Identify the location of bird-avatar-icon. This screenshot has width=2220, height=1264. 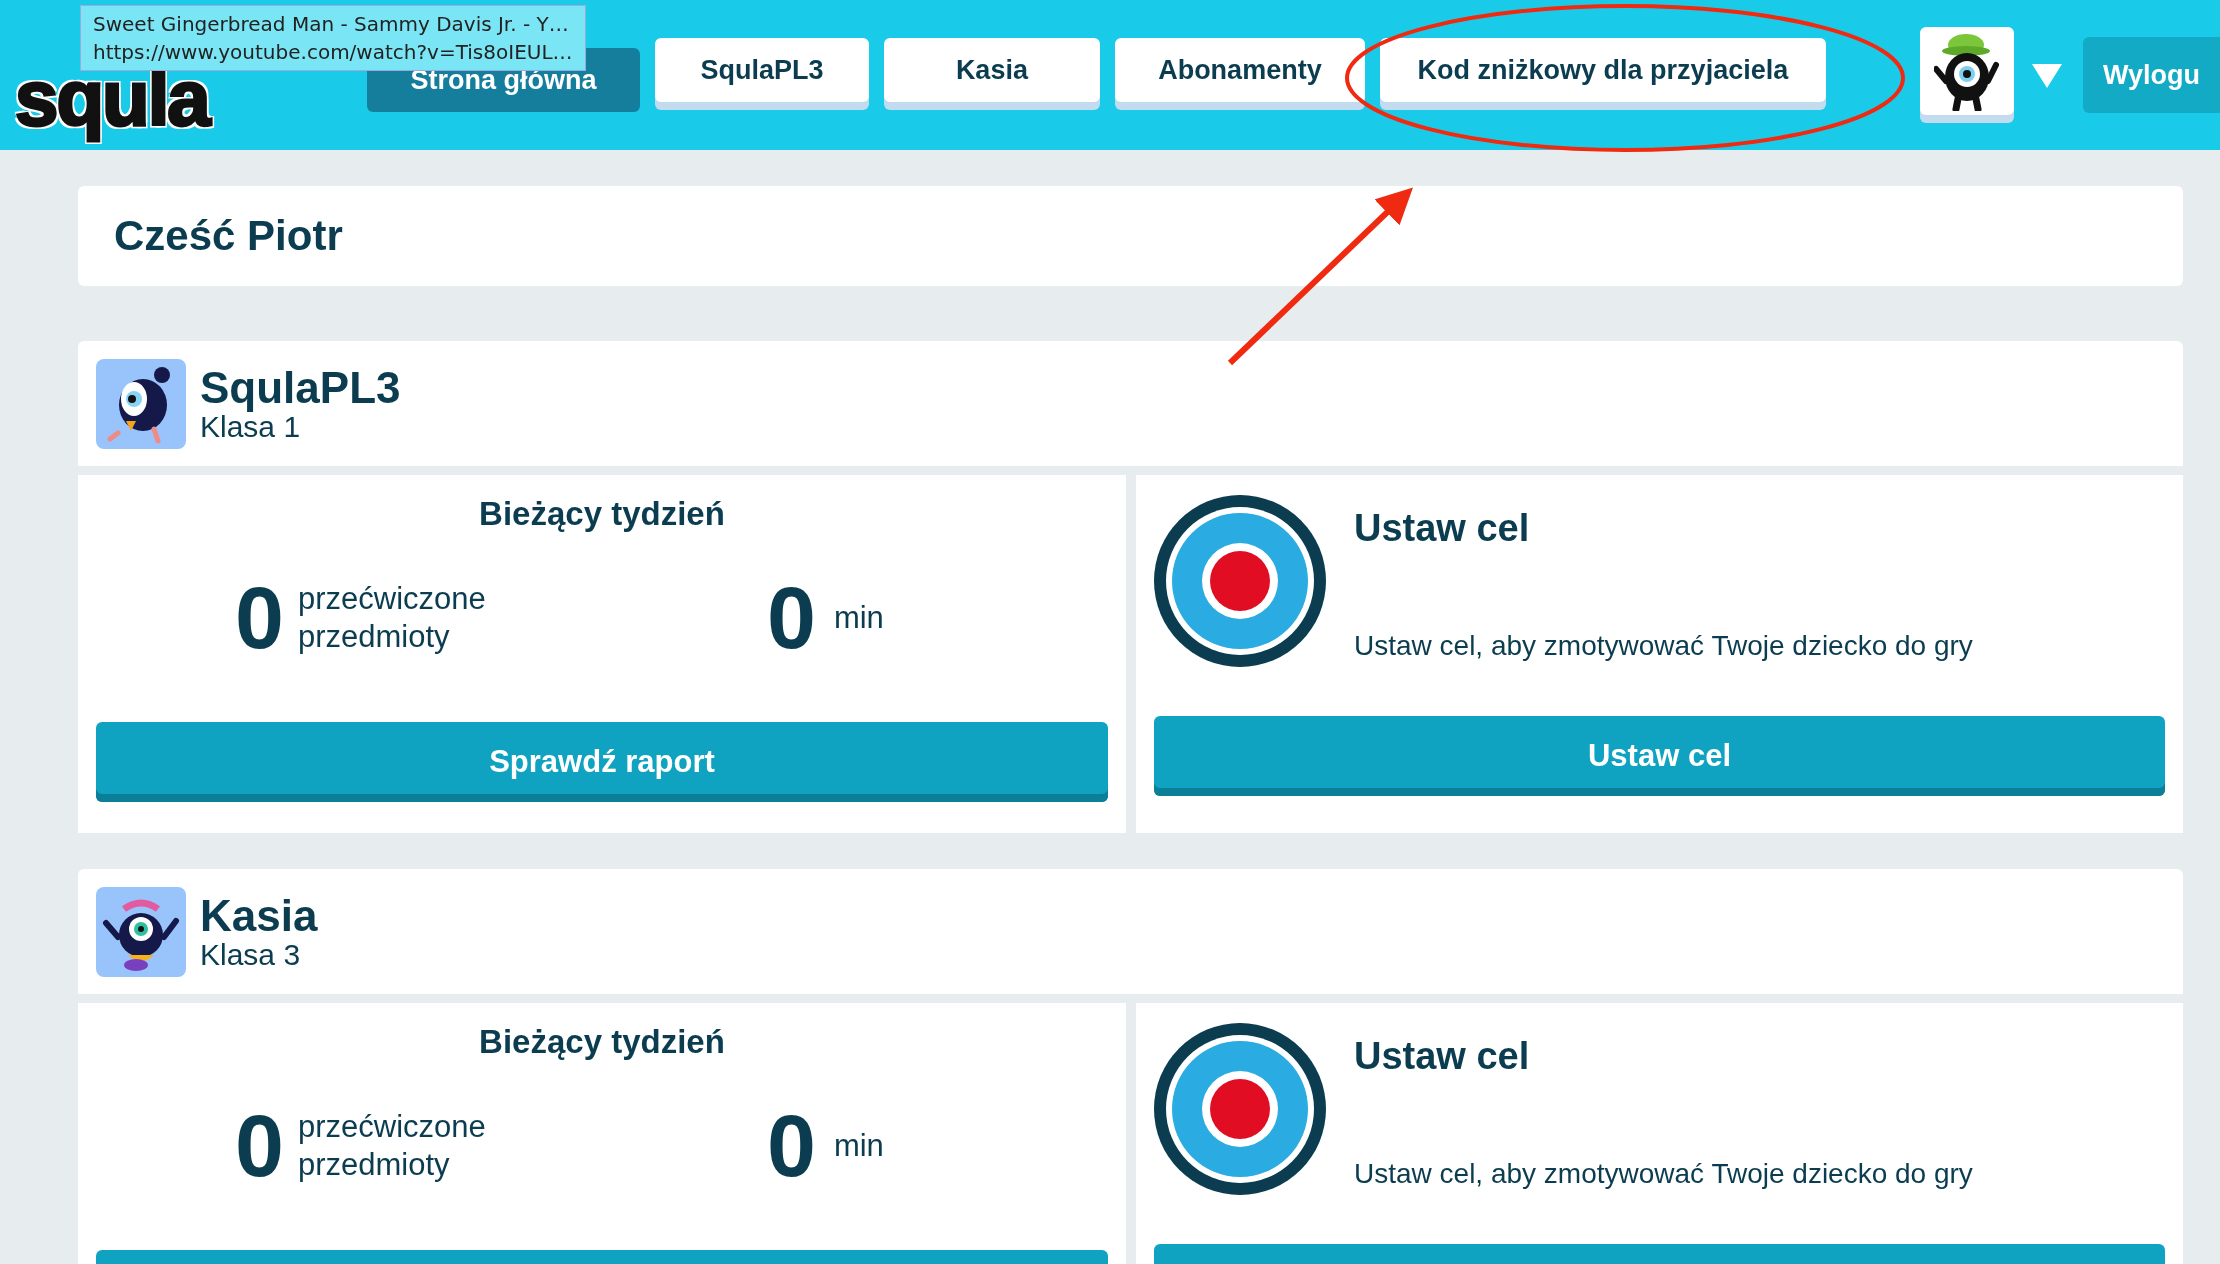
(141, 403).